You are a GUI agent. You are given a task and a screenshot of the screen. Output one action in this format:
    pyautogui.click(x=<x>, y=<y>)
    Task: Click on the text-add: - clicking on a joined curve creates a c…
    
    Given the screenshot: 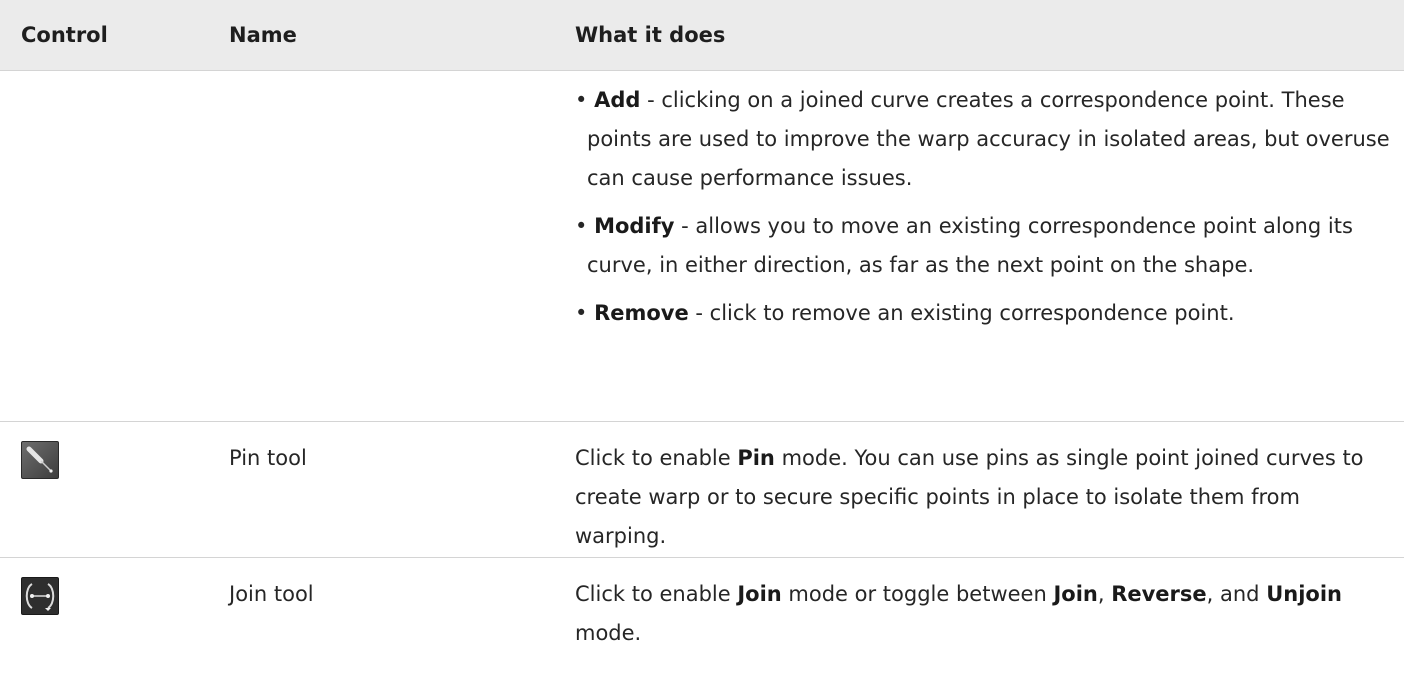 What is the action you would take?
    pyautogui.click(x=988, y=139)
    